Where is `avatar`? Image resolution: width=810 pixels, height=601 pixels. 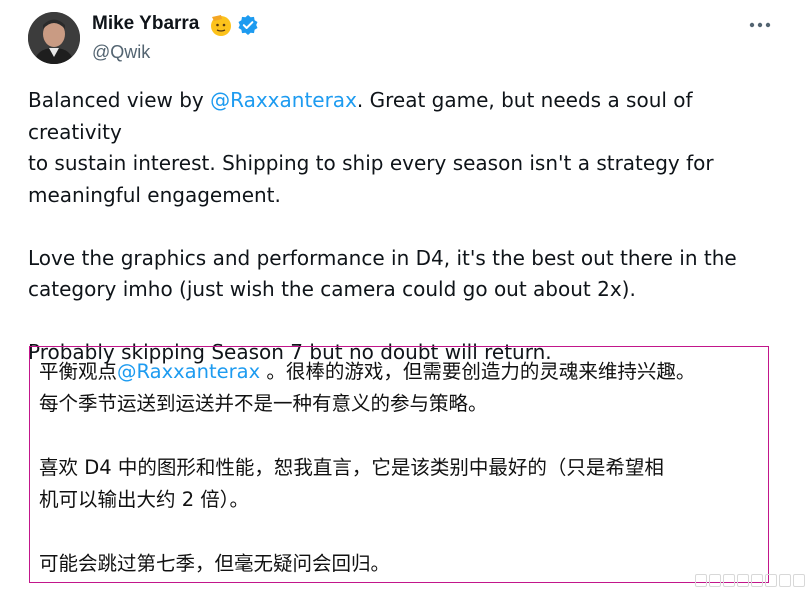 avatar is located at coordinates (54, 38).